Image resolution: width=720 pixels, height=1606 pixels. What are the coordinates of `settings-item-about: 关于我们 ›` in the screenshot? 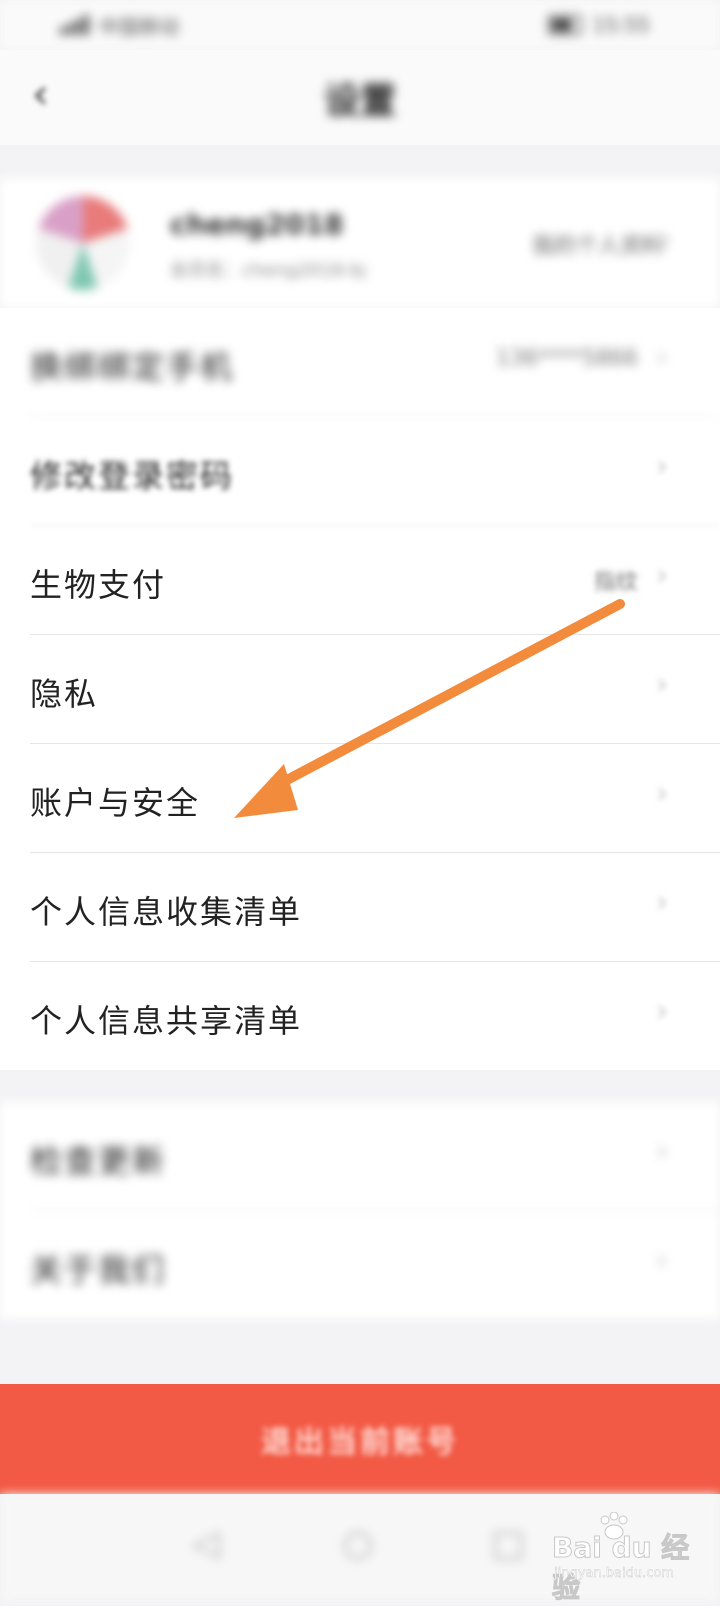 It's located at (375, 1265).